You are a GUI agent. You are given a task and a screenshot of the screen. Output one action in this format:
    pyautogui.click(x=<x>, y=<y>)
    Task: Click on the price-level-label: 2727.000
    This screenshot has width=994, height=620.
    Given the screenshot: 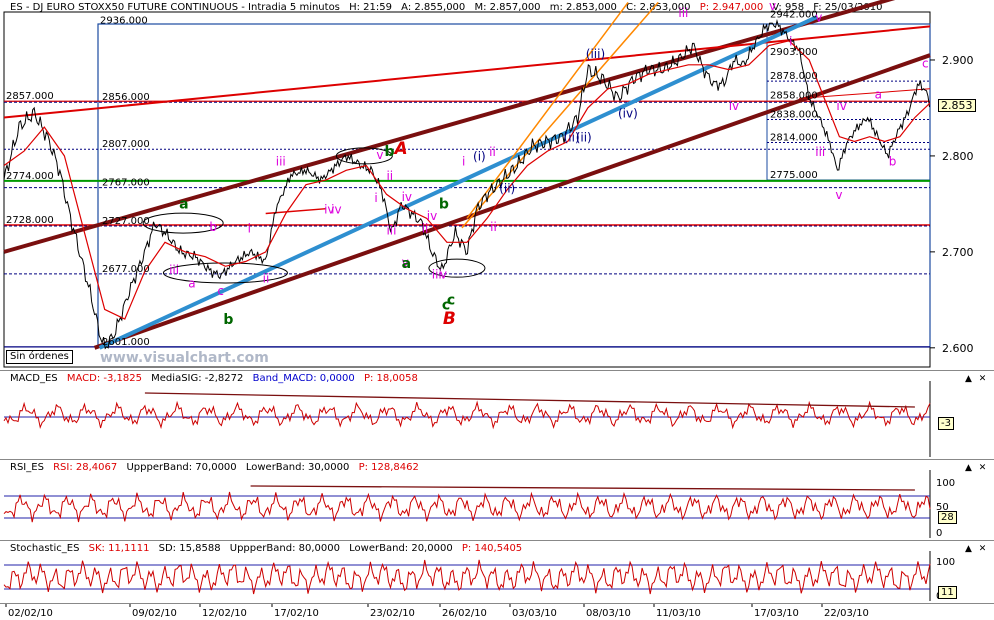 What is the action you would take?
    pyautogui.click(x=126, y=221)
    